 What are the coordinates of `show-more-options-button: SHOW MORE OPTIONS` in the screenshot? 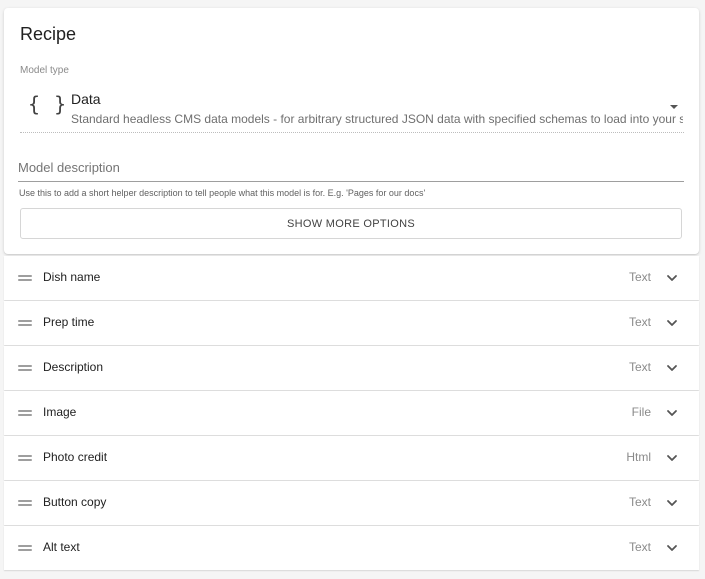 It's located at (351, 223).